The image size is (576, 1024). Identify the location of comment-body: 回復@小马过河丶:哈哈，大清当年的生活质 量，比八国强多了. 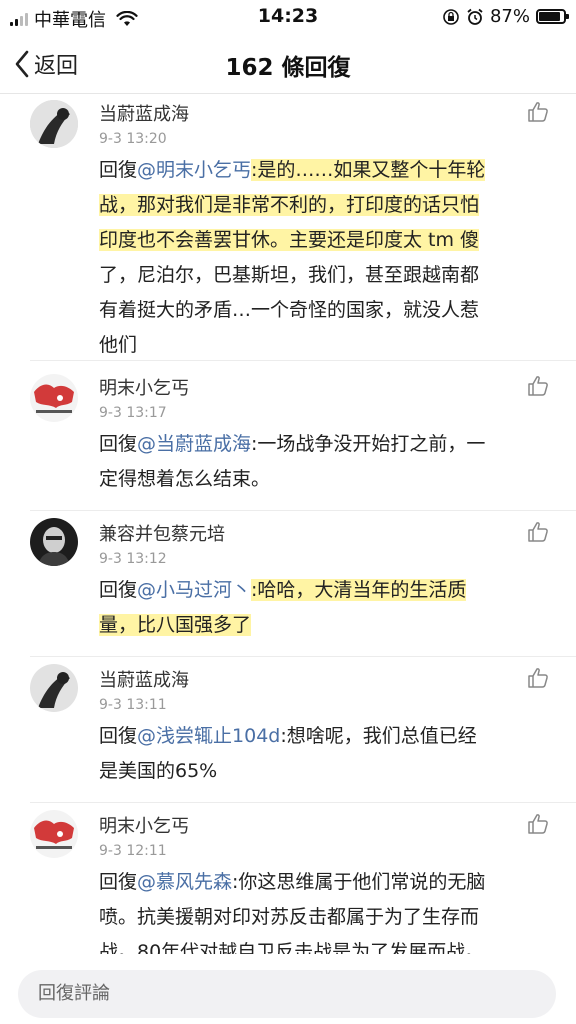
(324, 608).